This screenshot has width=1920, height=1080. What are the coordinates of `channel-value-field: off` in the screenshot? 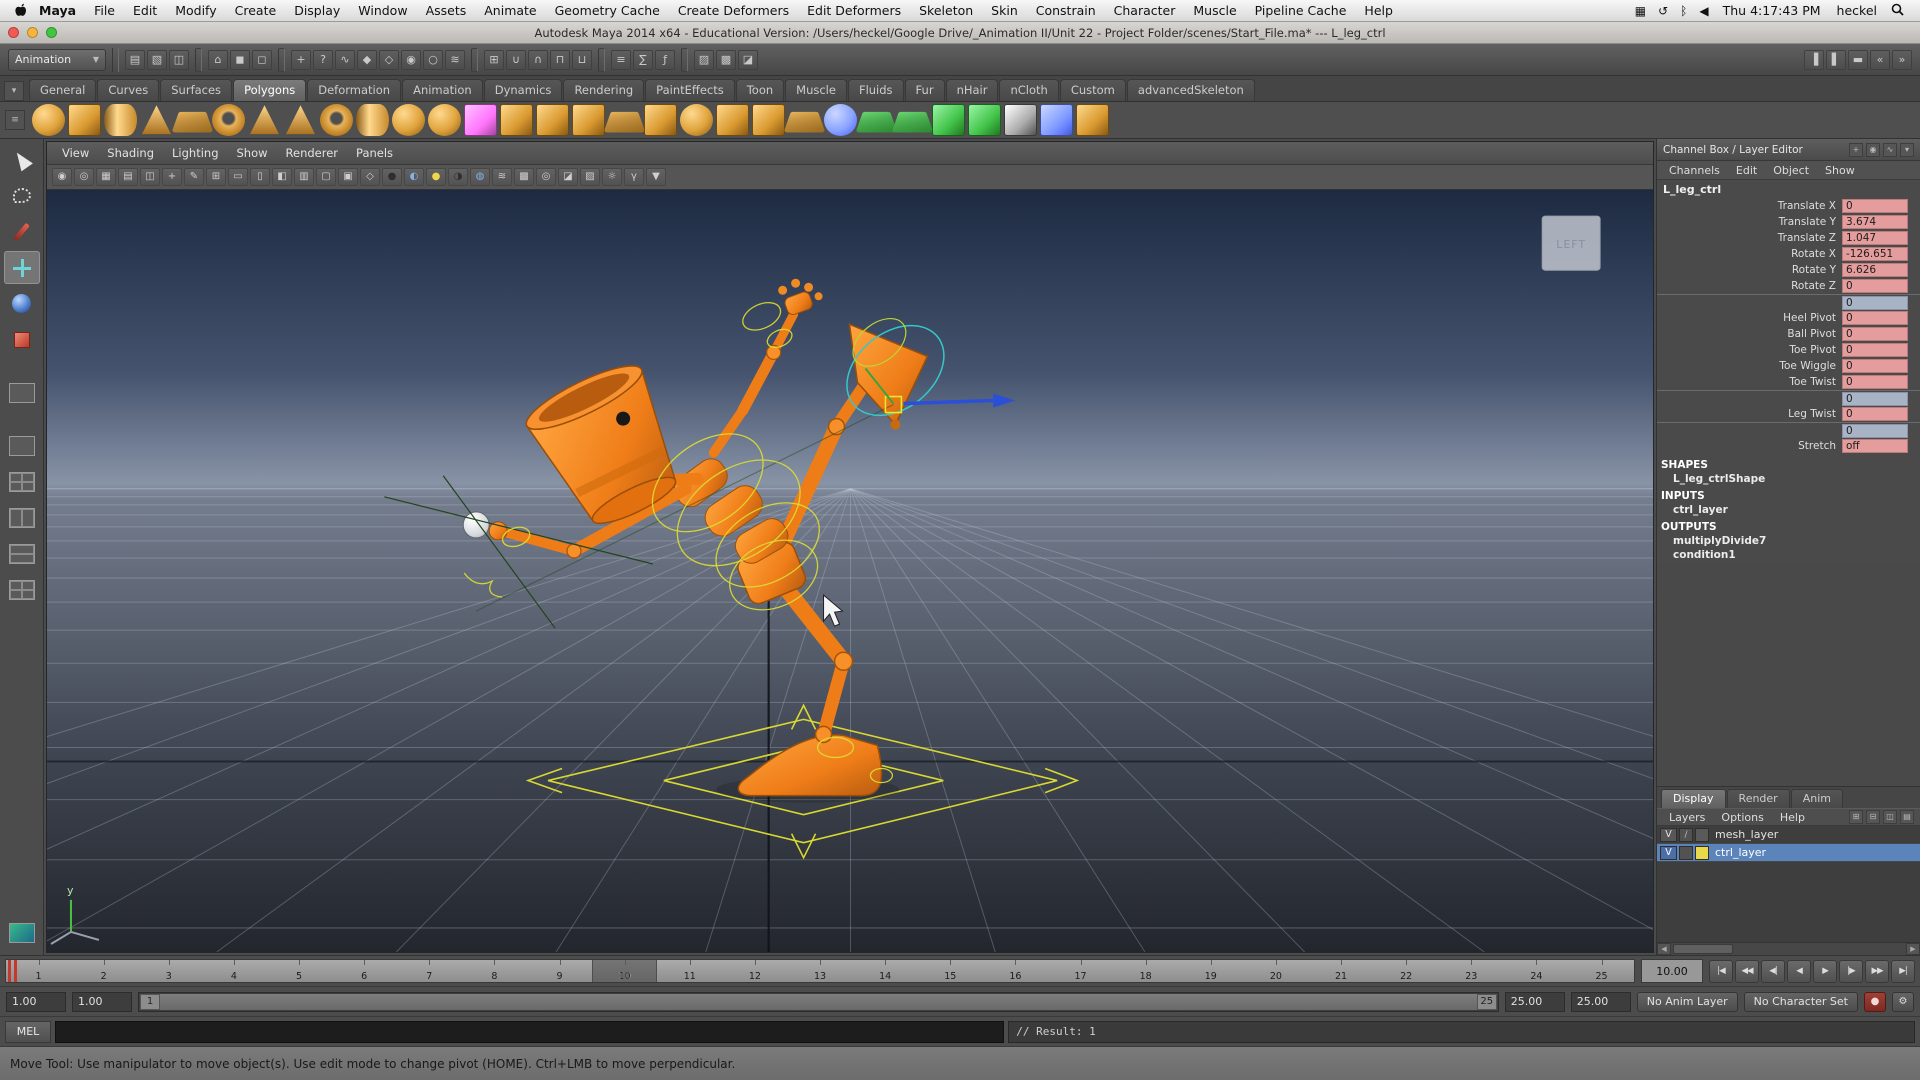 It's located at (1875, 446).